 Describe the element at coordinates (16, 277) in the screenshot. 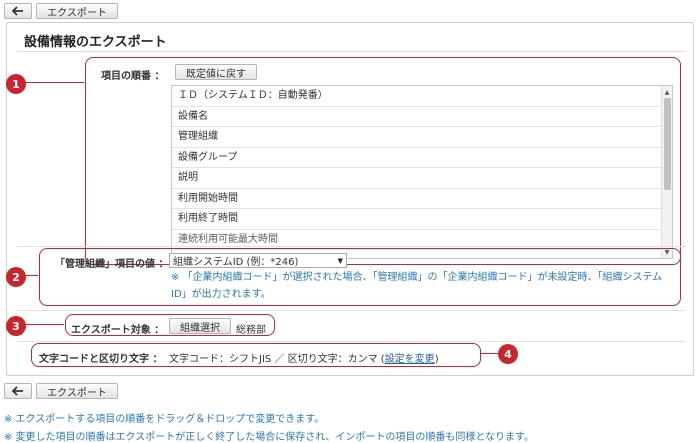

I see `annotation-badge-2: 2` at that location.